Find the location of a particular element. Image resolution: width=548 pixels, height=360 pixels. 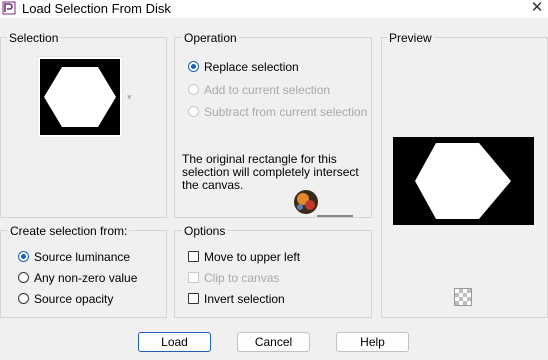

source-opacity-label: Source opacity is located at coordinates (73, 299).